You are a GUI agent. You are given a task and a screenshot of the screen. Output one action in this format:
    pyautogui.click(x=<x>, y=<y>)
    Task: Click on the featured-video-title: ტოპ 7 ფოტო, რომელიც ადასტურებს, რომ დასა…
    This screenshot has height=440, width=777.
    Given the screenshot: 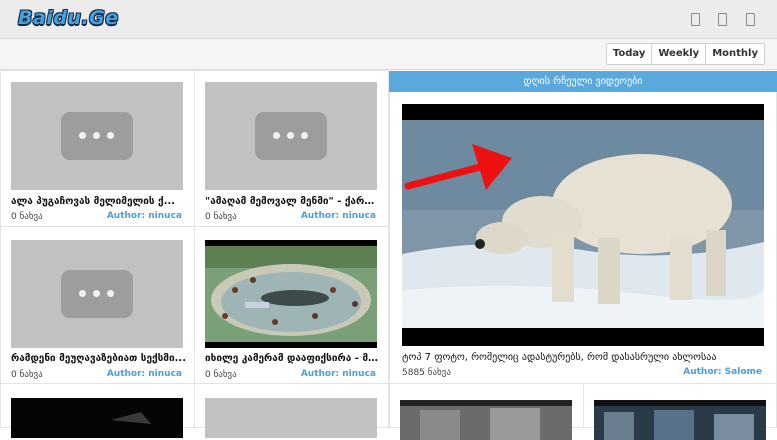 What is the action you would take?
    pyautogui.click(x=584, y=357)
    